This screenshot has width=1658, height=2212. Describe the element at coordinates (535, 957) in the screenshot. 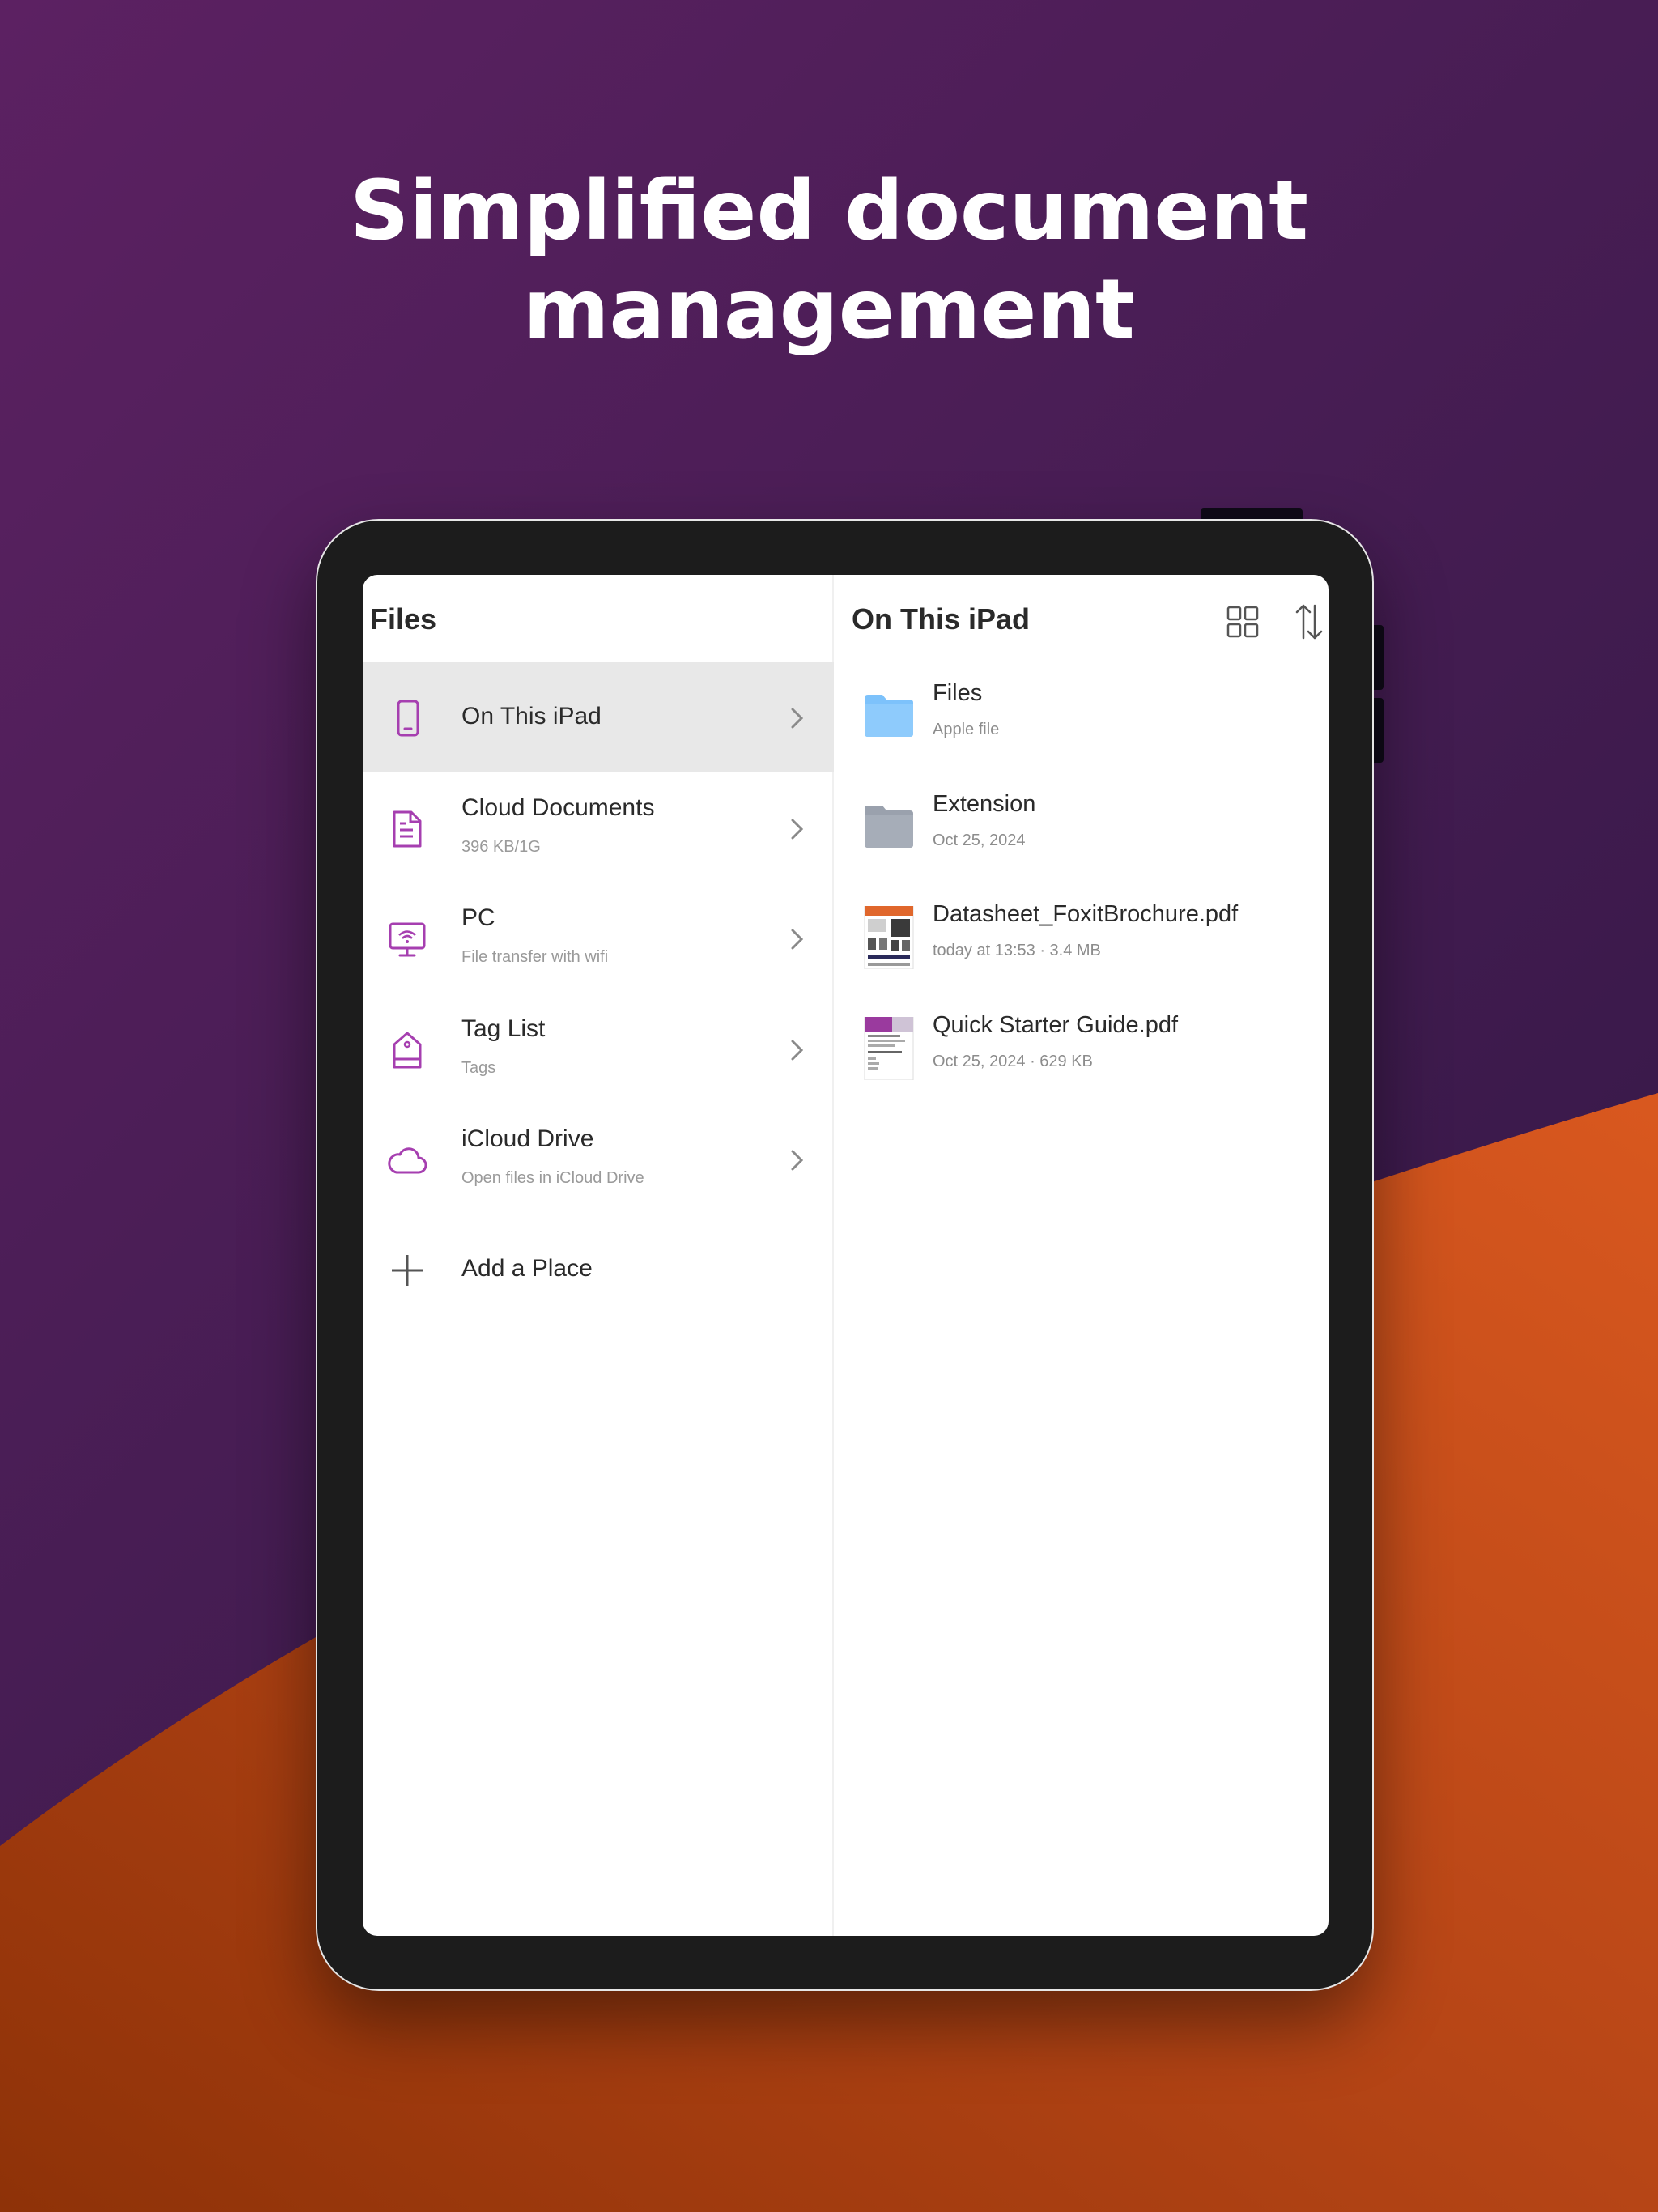

I see `sidebar-item-sublabel: File transfer with wifi` at that location.